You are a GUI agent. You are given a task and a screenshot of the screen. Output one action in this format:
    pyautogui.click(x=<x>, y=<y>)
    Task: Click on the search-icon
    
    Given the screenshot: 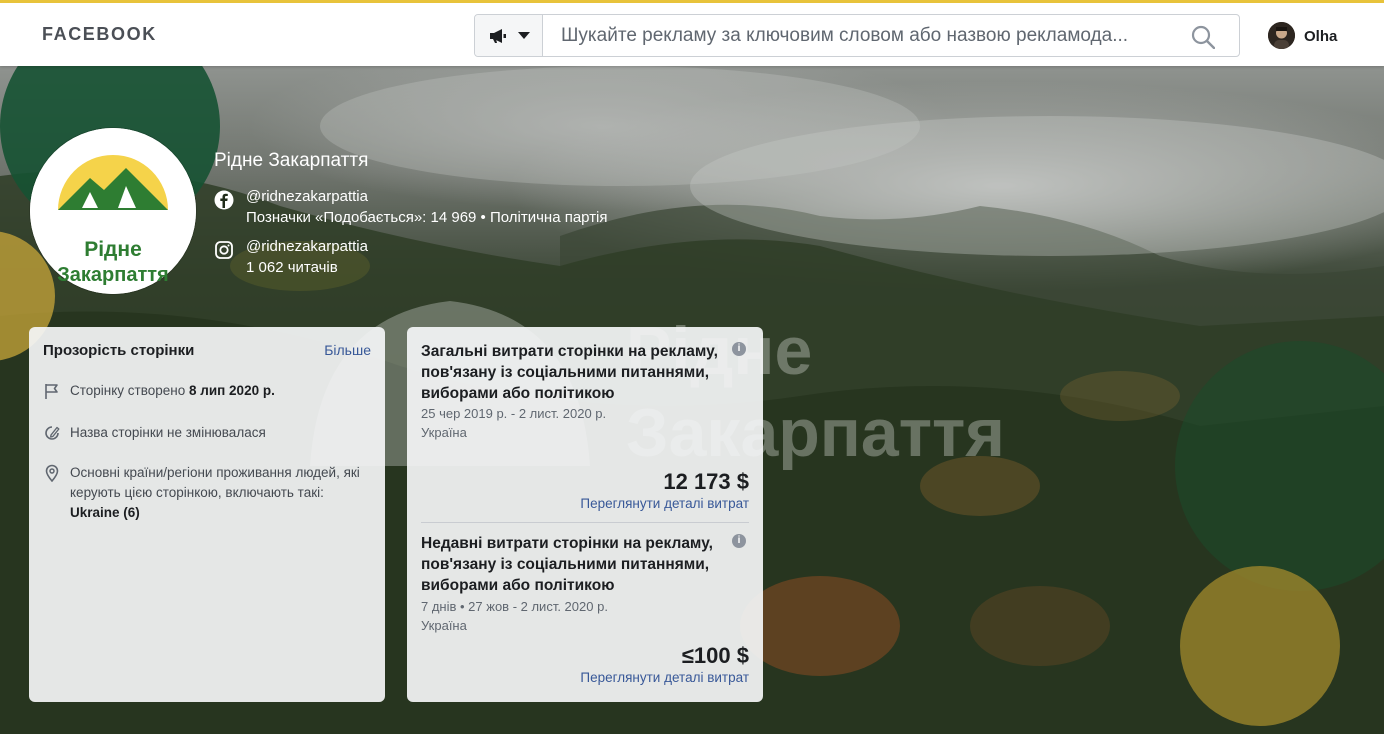 What is the action you would take?
    pyautogui.click(x=1203, y=37)
    